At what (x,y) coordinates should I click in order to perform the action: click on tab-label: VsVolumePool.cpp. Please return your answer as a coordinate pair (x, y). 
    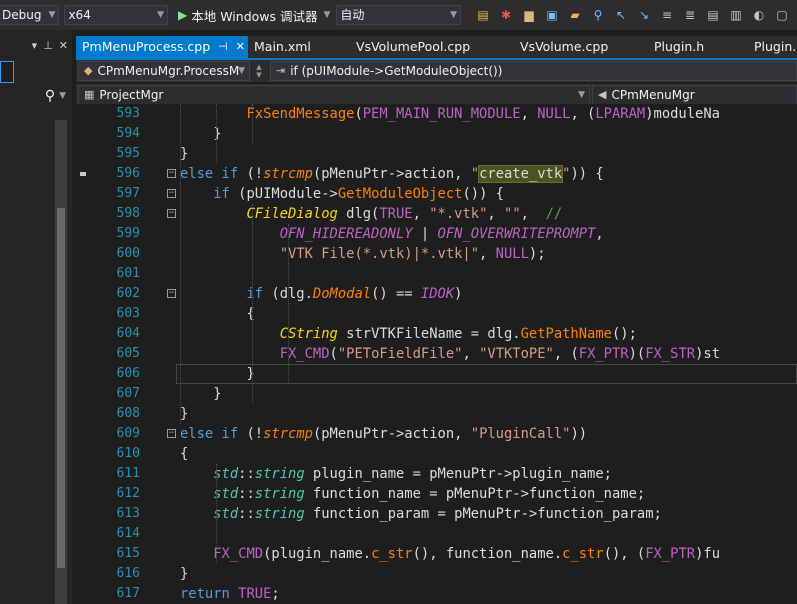
    Looking at the image, I should click on (413, 46).